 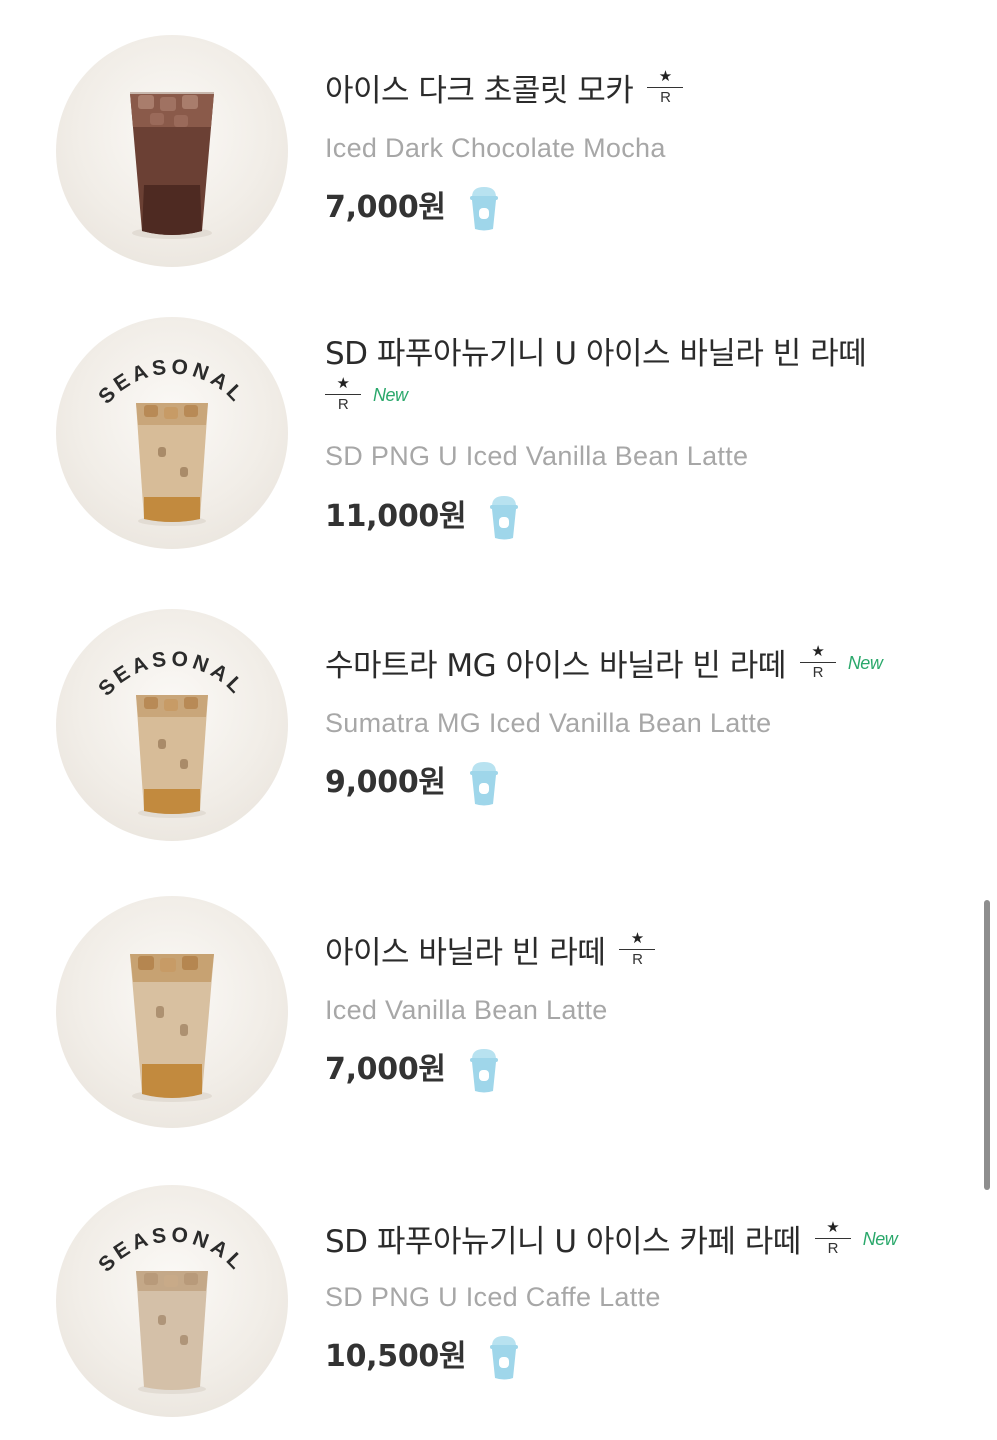 I want to click on drink-name-ko: SD 파푸아뉴기니 U 아이스 카페 라떼 ★ R New, so click(x=611, y=1241).